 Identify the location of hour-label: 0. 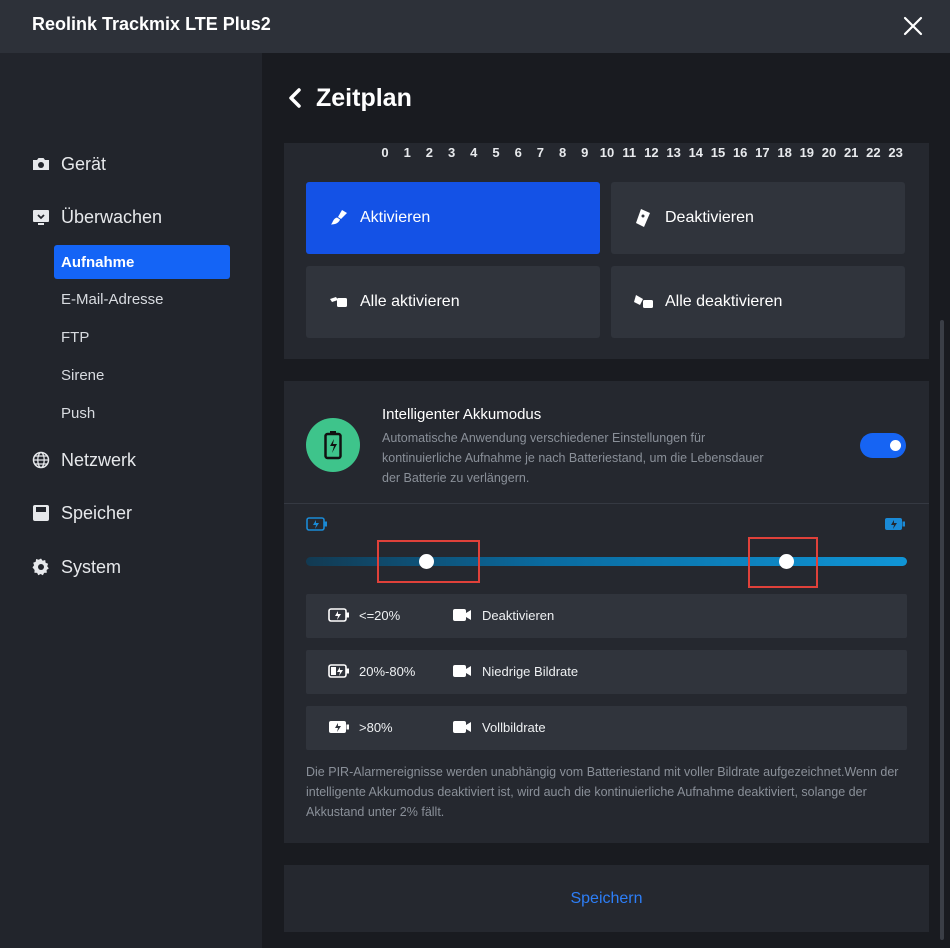
(385, 152).